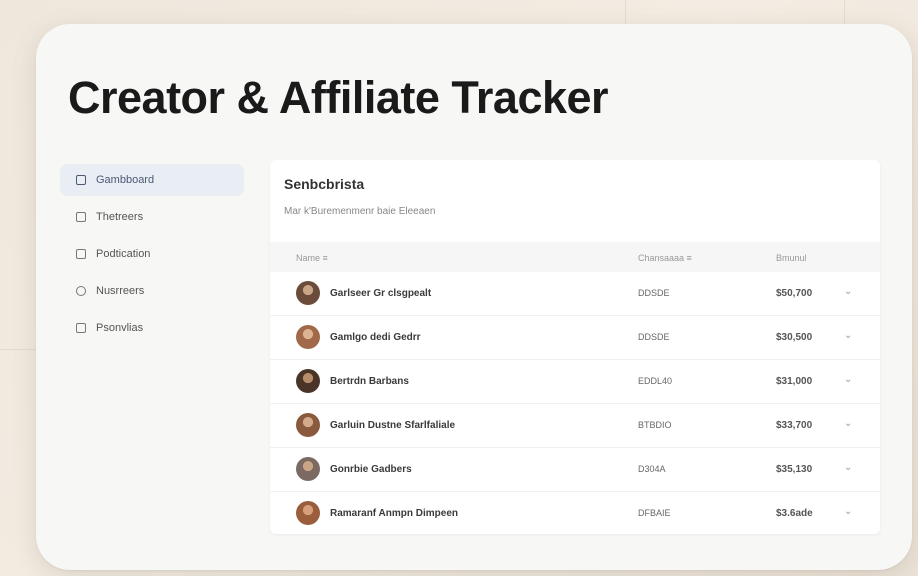  Describe the element at coordinates (794, 469) in the screenshot. I see `creator-amount: $35,130` at that location.